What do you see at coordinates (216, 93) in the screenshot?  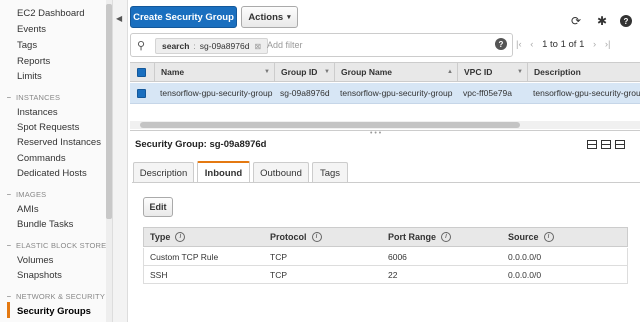 I see `cell-name: tensorflow-gpu-security-group` at bounding box center [216, 93].